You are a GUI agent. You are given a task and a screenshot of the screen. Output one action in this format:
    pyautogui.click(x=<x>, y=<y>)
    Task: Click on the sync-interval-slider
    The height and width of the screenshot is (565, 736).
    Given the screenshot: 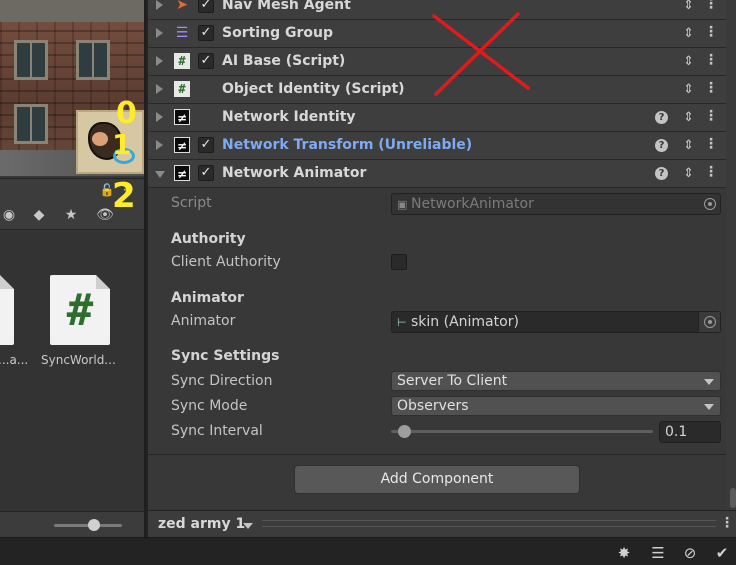 What is the action you would take?
    pyautogui.click(x=522, y=431)
    